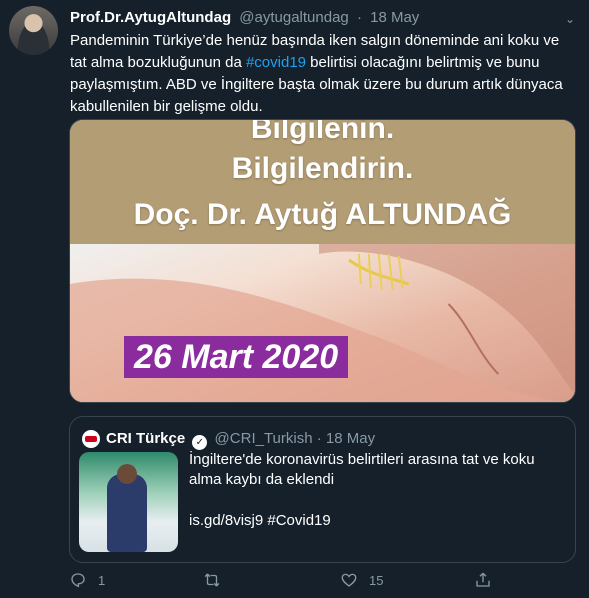  What do you see at coordinates (322, 132) in the screenshot?
I see `image-text-line1: Bilgilenin.` at bounding box center [322, 132].